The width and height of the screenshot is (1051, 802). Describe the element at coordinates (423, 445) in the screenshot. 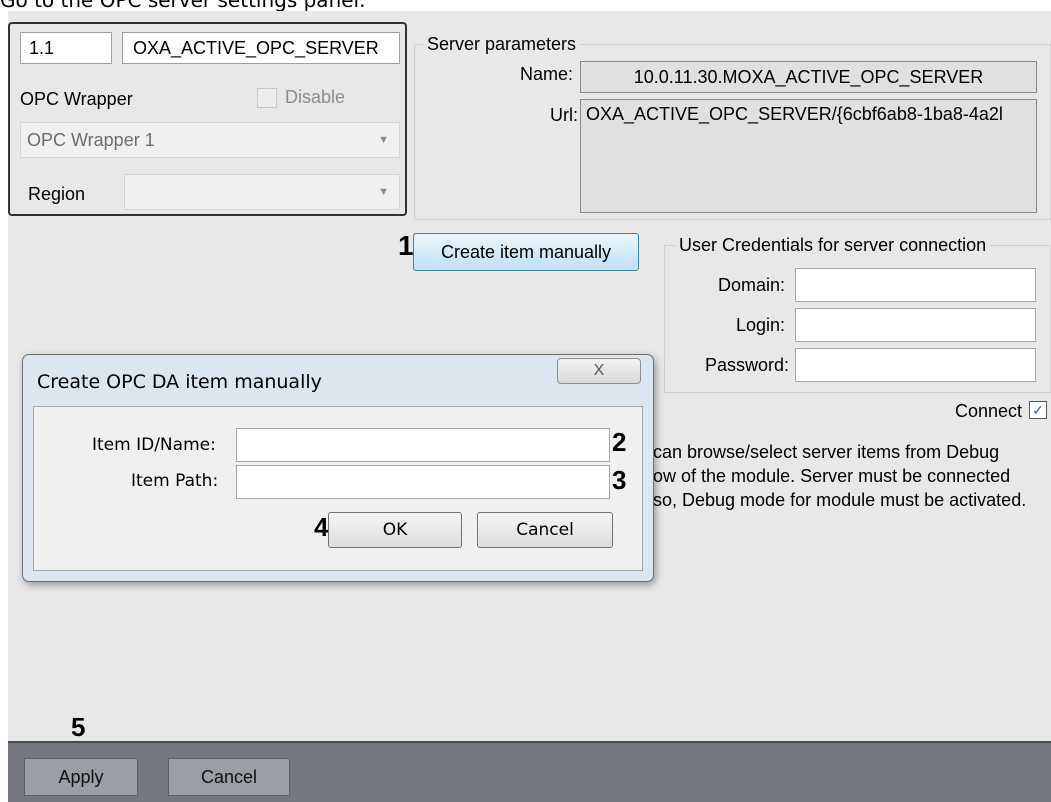

I see `item-id-input` at that location.